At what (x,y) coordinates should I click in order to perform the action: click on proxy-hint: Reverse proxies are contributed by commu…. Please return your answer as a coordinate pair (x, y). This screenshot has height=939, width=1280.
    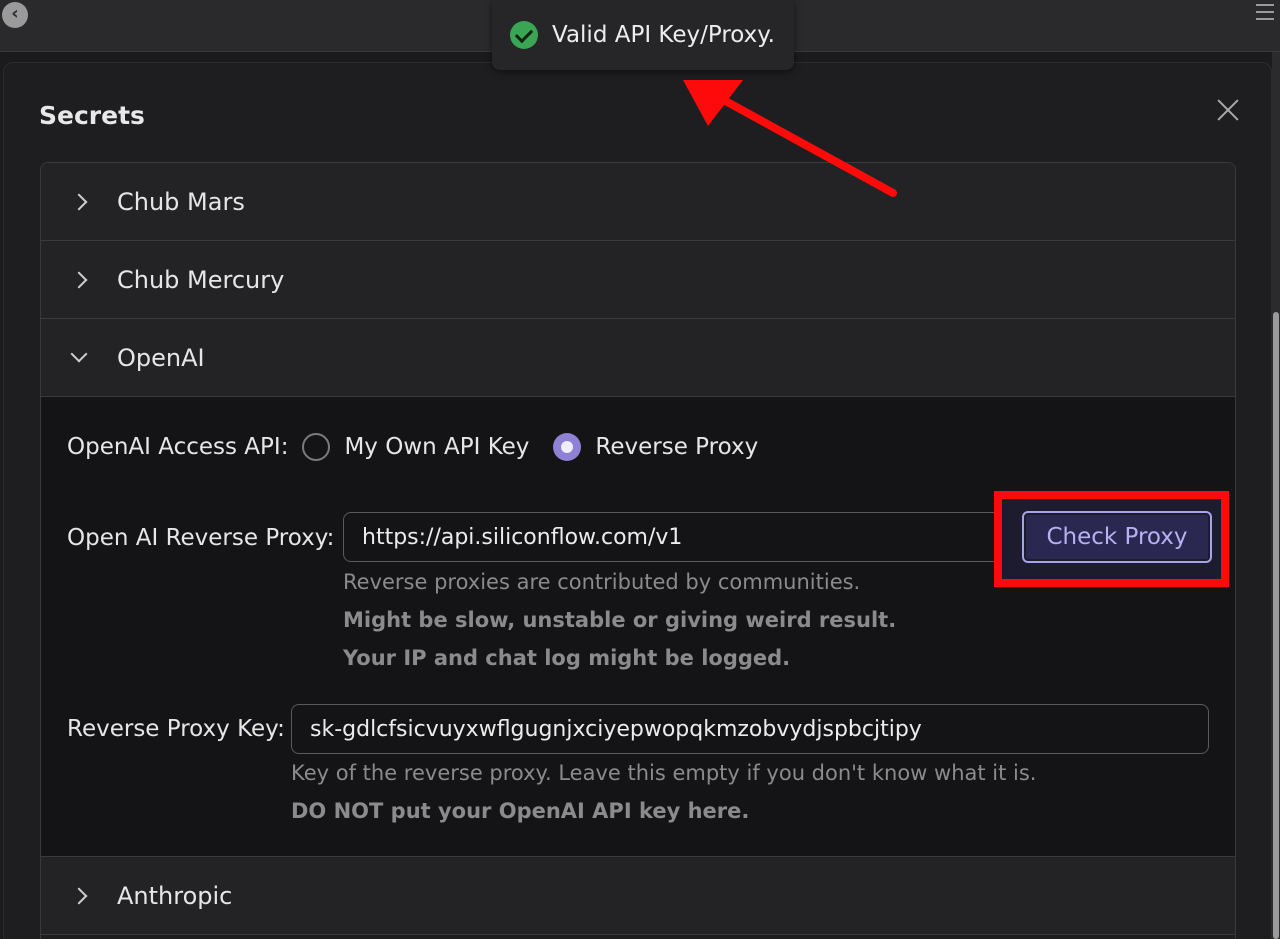
    Looking at the image, I should click on (602, 582).